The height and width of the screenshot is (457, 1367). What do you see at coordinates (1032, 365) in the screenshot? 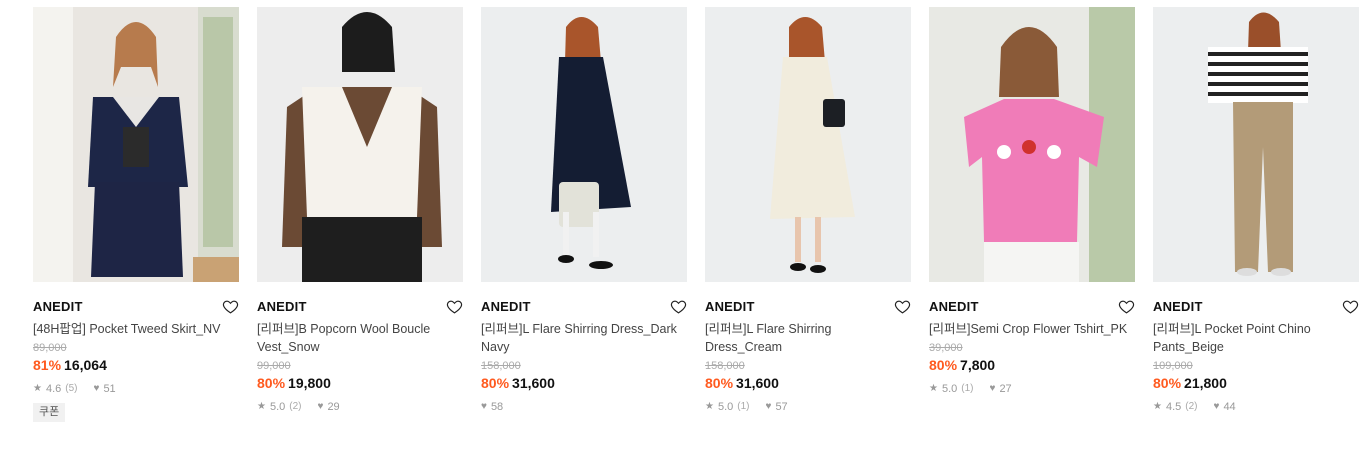
I see `price-row: 80% 7,800` at bounding box center [1032, 365].